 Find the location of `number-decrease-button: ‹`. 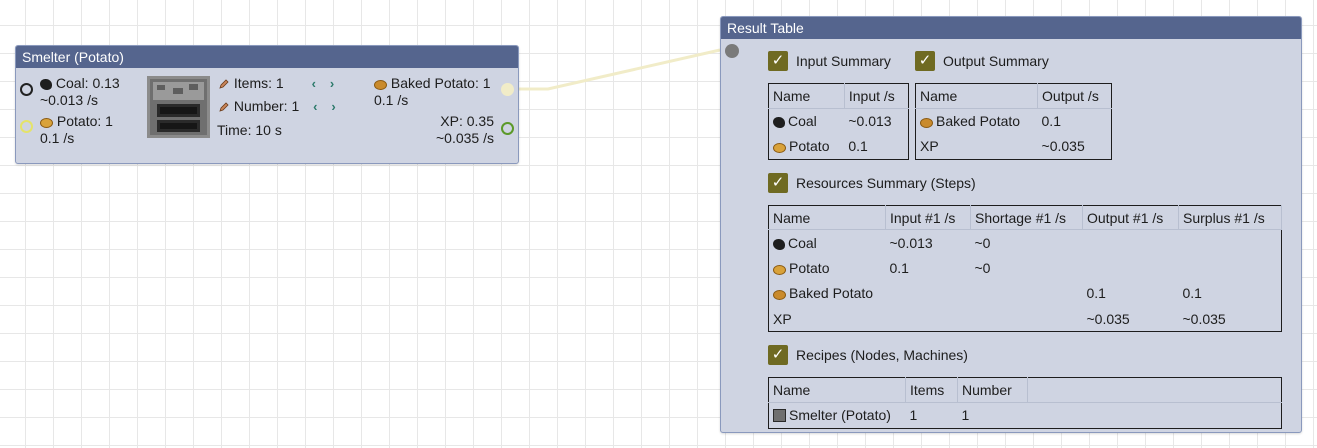

number-decrease-button: ‹ is located at coordinates (315, 106).